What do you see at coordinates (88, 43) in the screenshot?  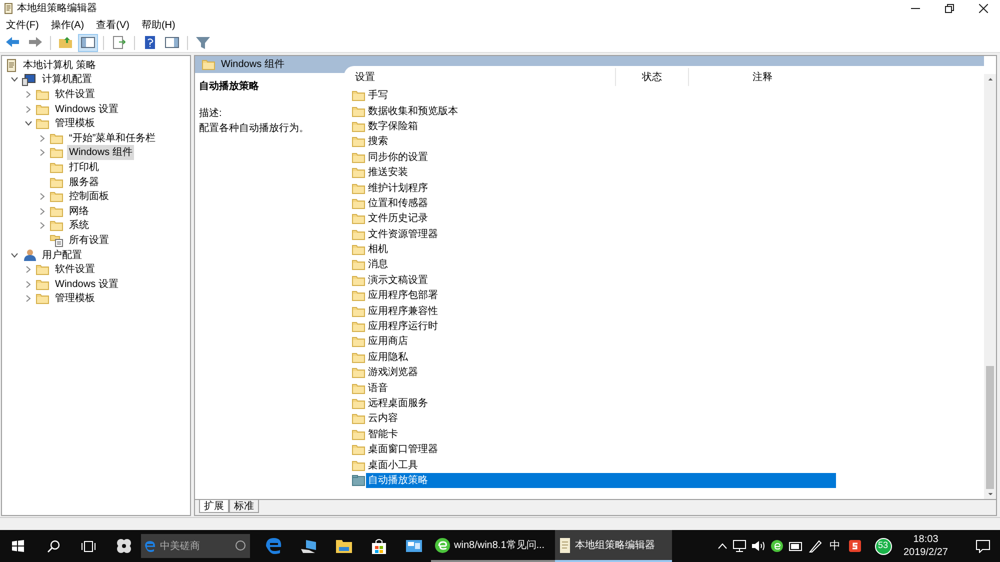 I see `toolbar-button` at bounding box center [88, 43].